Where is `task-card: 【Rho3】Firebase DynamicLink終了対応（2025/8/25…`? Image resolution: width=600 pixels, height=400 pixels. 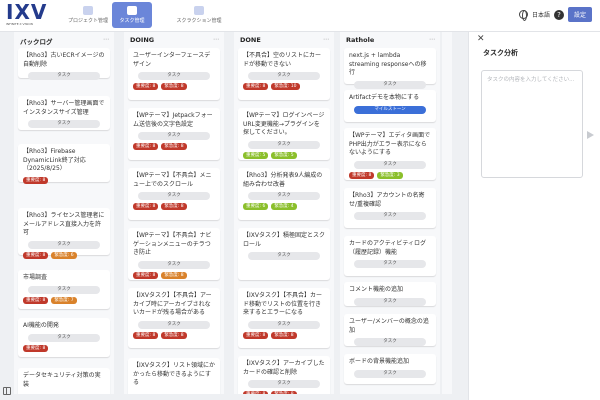
task-card: 【Rho3】Firebase DynamicLink終了対応（2025/8/25… is located at coordinates (64, 164).